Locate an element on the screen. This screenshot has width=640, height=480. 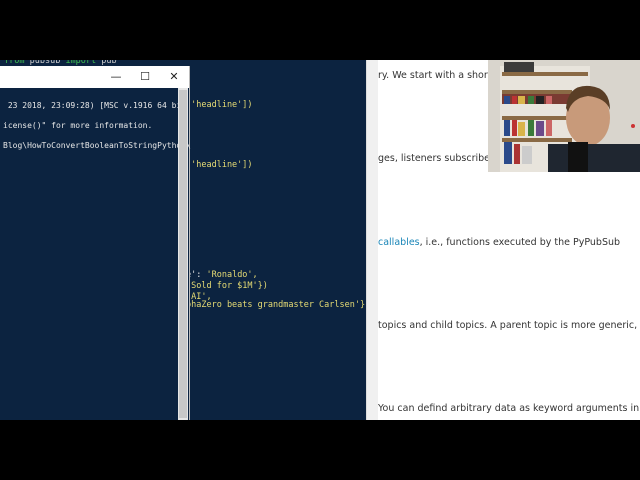
article-text-1: ry. We start with a short d is located at coordinates (439, 75).